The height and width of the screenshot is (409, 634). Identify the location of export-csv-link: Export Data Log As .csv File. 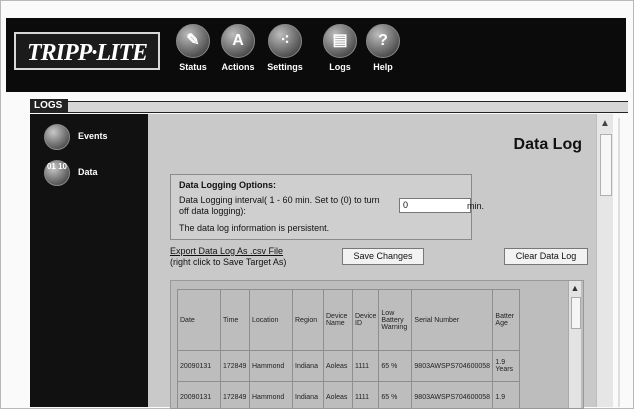
(226, 251).